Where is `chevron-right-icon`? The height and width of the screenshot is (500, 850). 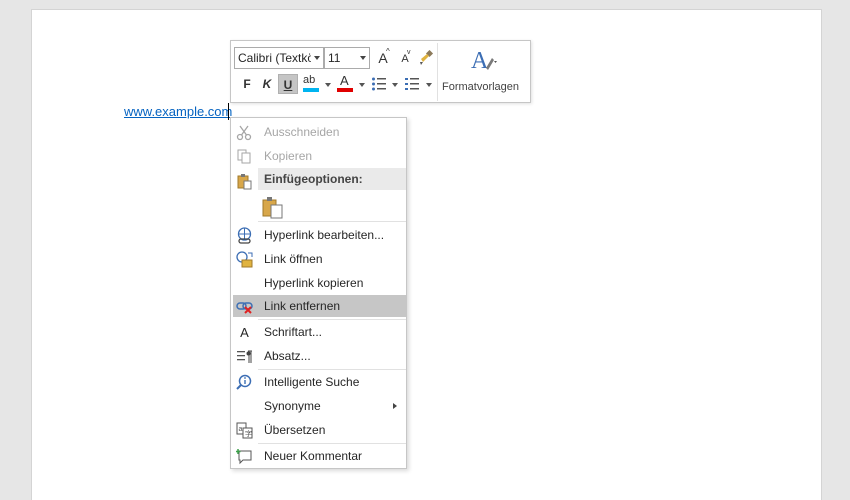 chevron-right-icon is located at coordinates (395, 406).